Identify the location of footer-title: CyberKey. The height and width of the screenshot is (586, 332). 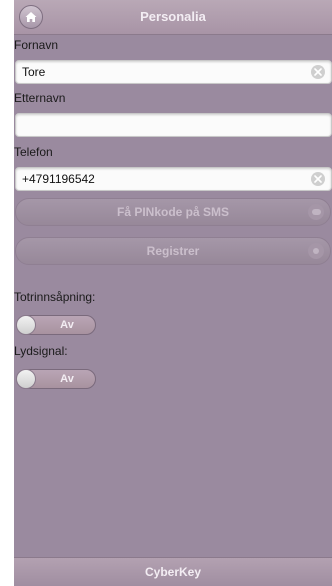
(173, 572).